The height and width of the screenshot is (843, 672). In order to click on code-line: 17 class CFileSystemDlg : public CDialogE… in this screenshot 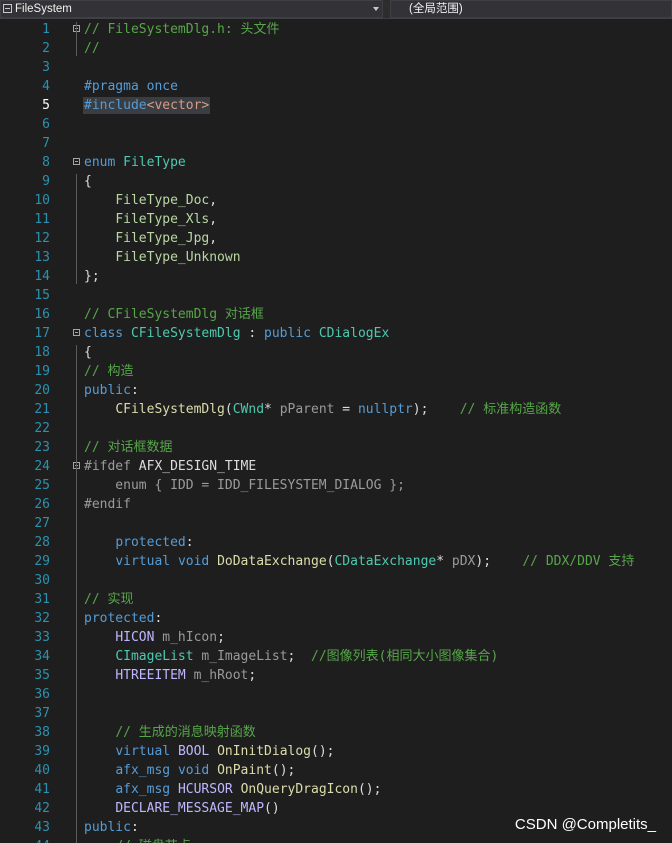, I will do `click(336, 333)`.